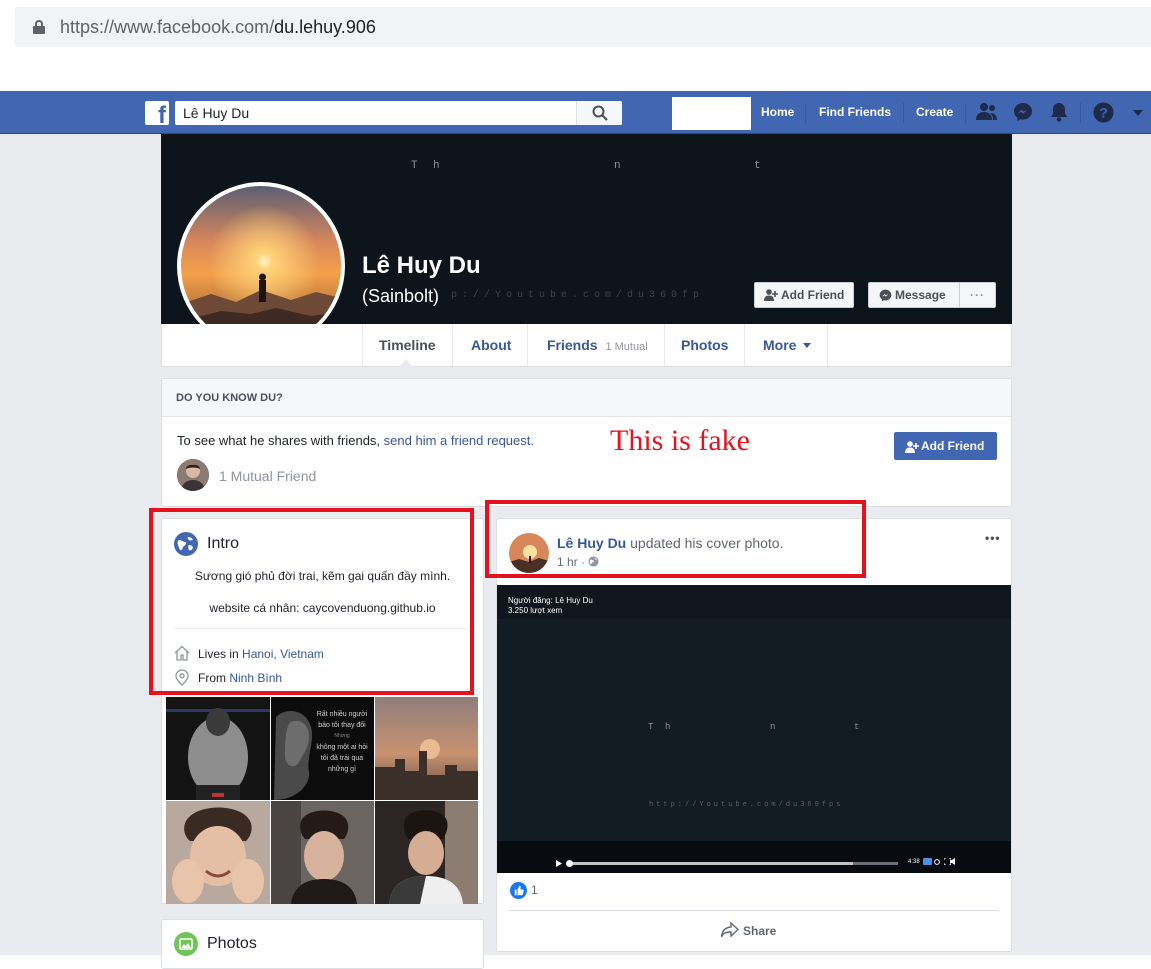  I want to click on mutual-friend-avatar, so click(193, 475).